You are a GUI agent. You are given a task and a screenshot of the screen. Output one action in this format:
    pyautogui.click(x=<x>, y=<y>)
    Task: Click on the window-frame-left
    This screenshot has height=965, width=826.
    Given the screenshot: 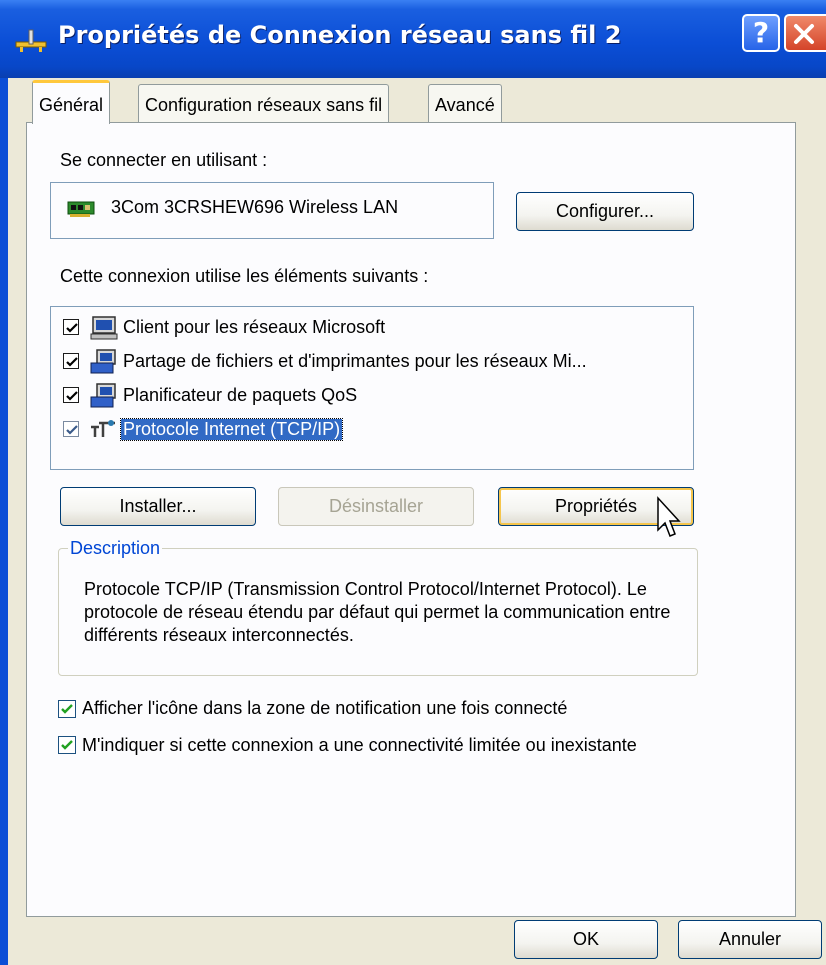 What is the action you would take?
    pyautogui.click(x=4, y=521)
    